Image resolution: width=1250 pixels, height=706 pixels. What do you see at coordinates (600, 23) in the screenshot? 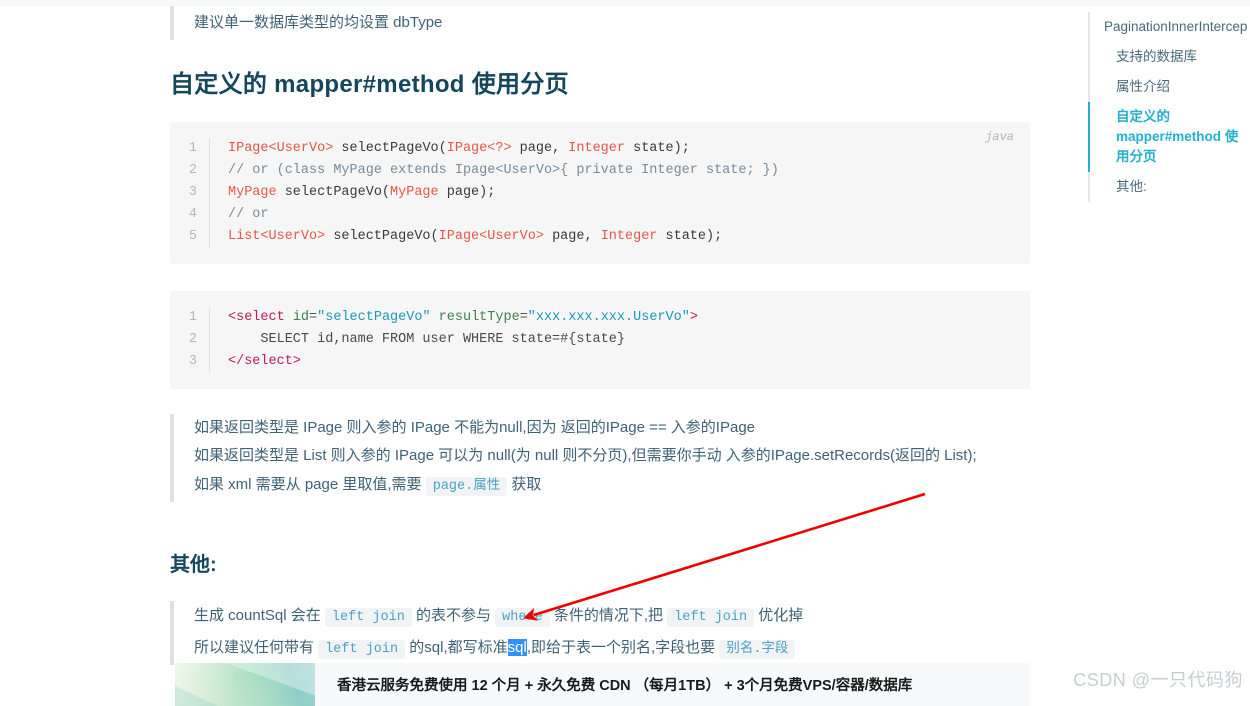
I see `top-blockquote: 建议单一数据库类型的均设置 dbType` at bounding box center [600, 23].